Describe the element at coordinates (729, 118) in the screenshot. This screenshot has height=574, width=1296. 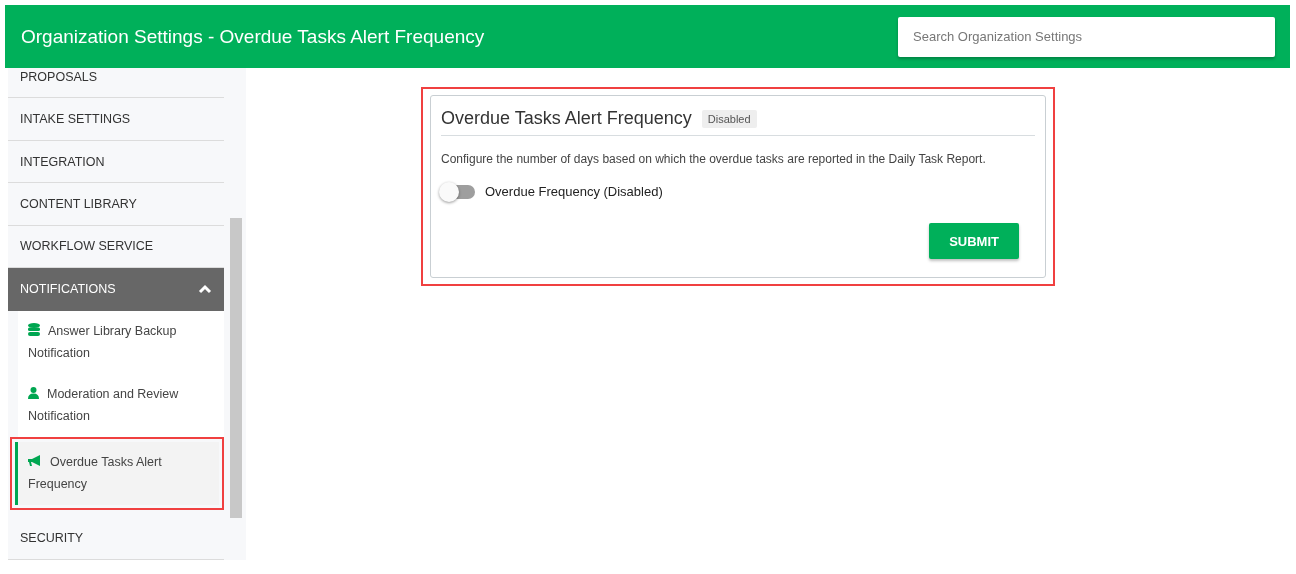
I see `status-badge: Disabled` at that location.